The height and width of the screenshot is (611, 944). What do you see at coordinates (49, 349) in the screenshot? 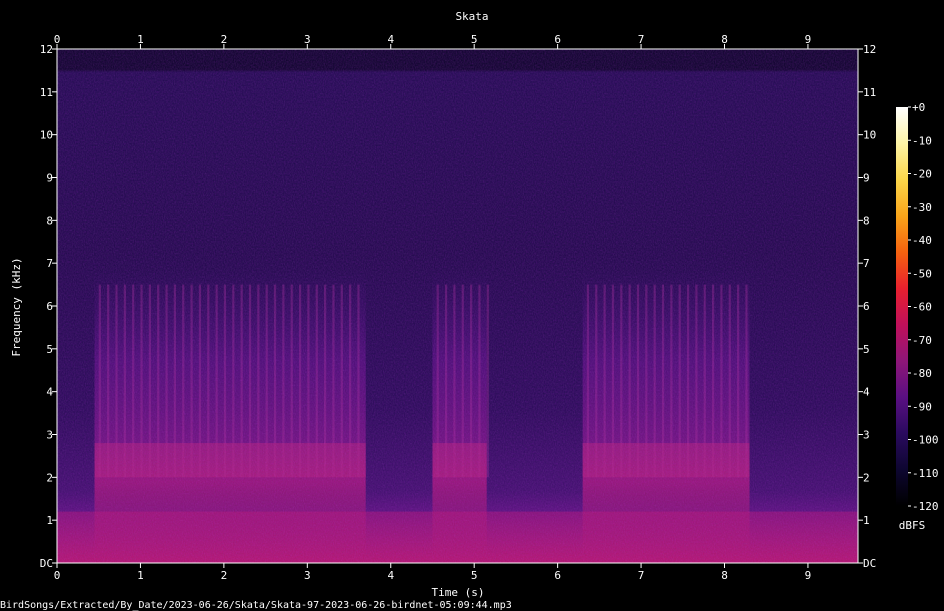
I see `y-tick-label-left: 5` at bounding box center [49, 349].